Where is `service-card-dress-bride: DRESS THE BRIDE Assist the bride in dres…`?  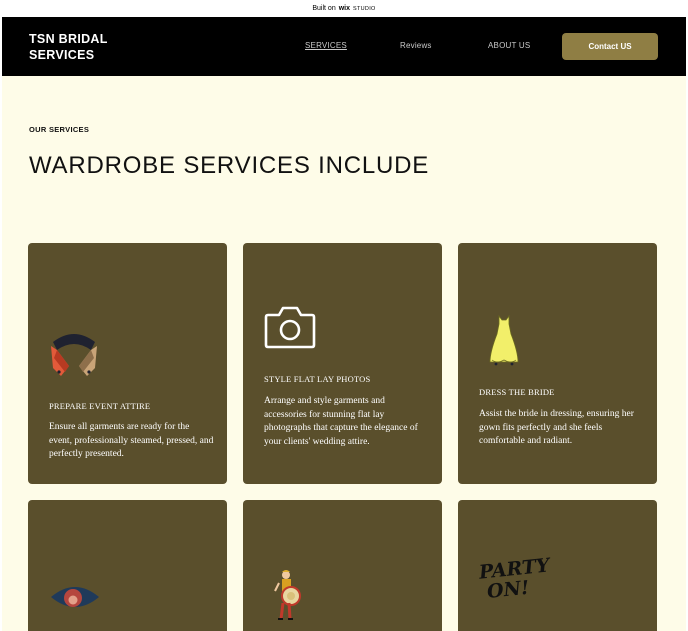
service-card-dress-bride: DRESS THE BRIDE Assist the bride in dres… is located at coordinates (557, 363).